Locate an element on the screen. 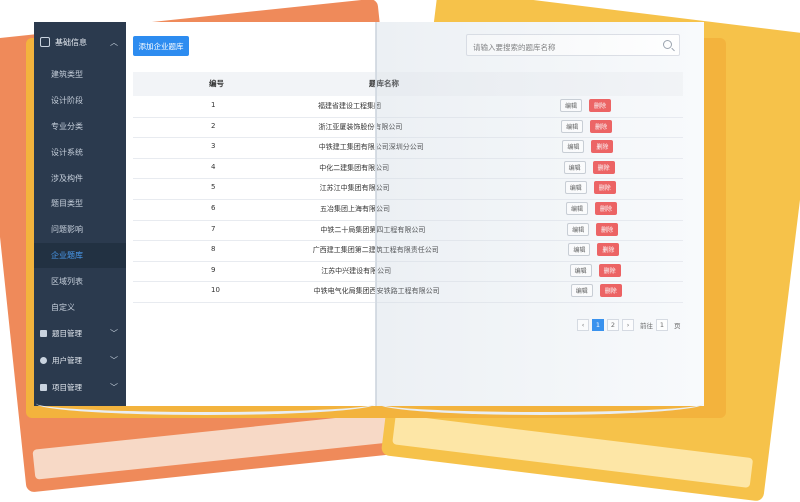 This screenshot has width=800, height=502. sidebar-group-user-mgmt: 用户管理 ﹀ is located at coordinates (80, 360).